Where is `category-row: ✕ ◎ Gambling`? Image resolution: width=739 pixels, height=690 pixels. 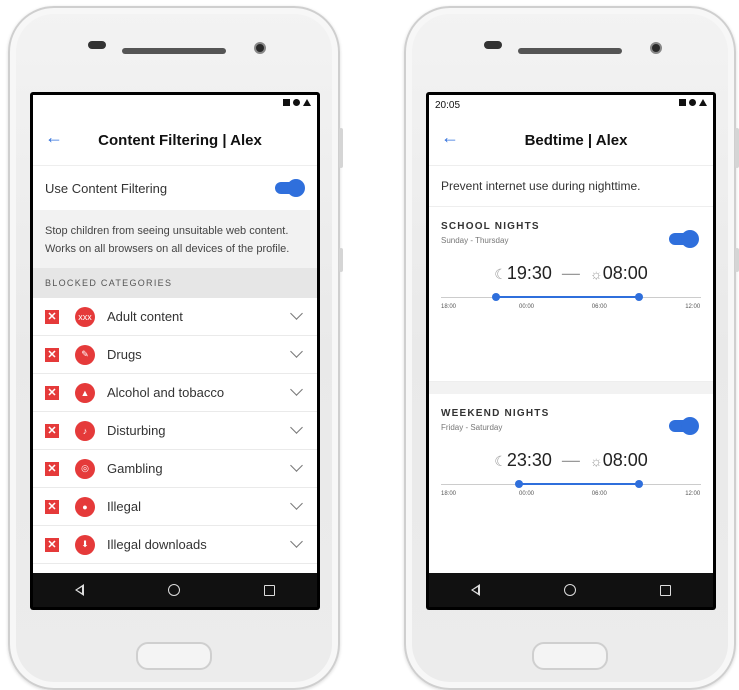 category-row: ✕ ◎ Gambling is located at coordinates (175, 469).